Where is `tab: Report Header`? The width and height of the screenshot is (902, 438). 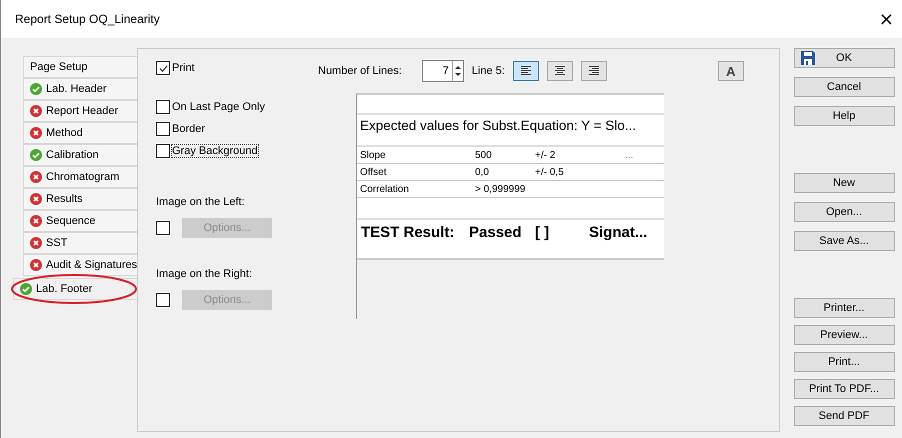
tab: Report Header is located at coordinates (80, 111).